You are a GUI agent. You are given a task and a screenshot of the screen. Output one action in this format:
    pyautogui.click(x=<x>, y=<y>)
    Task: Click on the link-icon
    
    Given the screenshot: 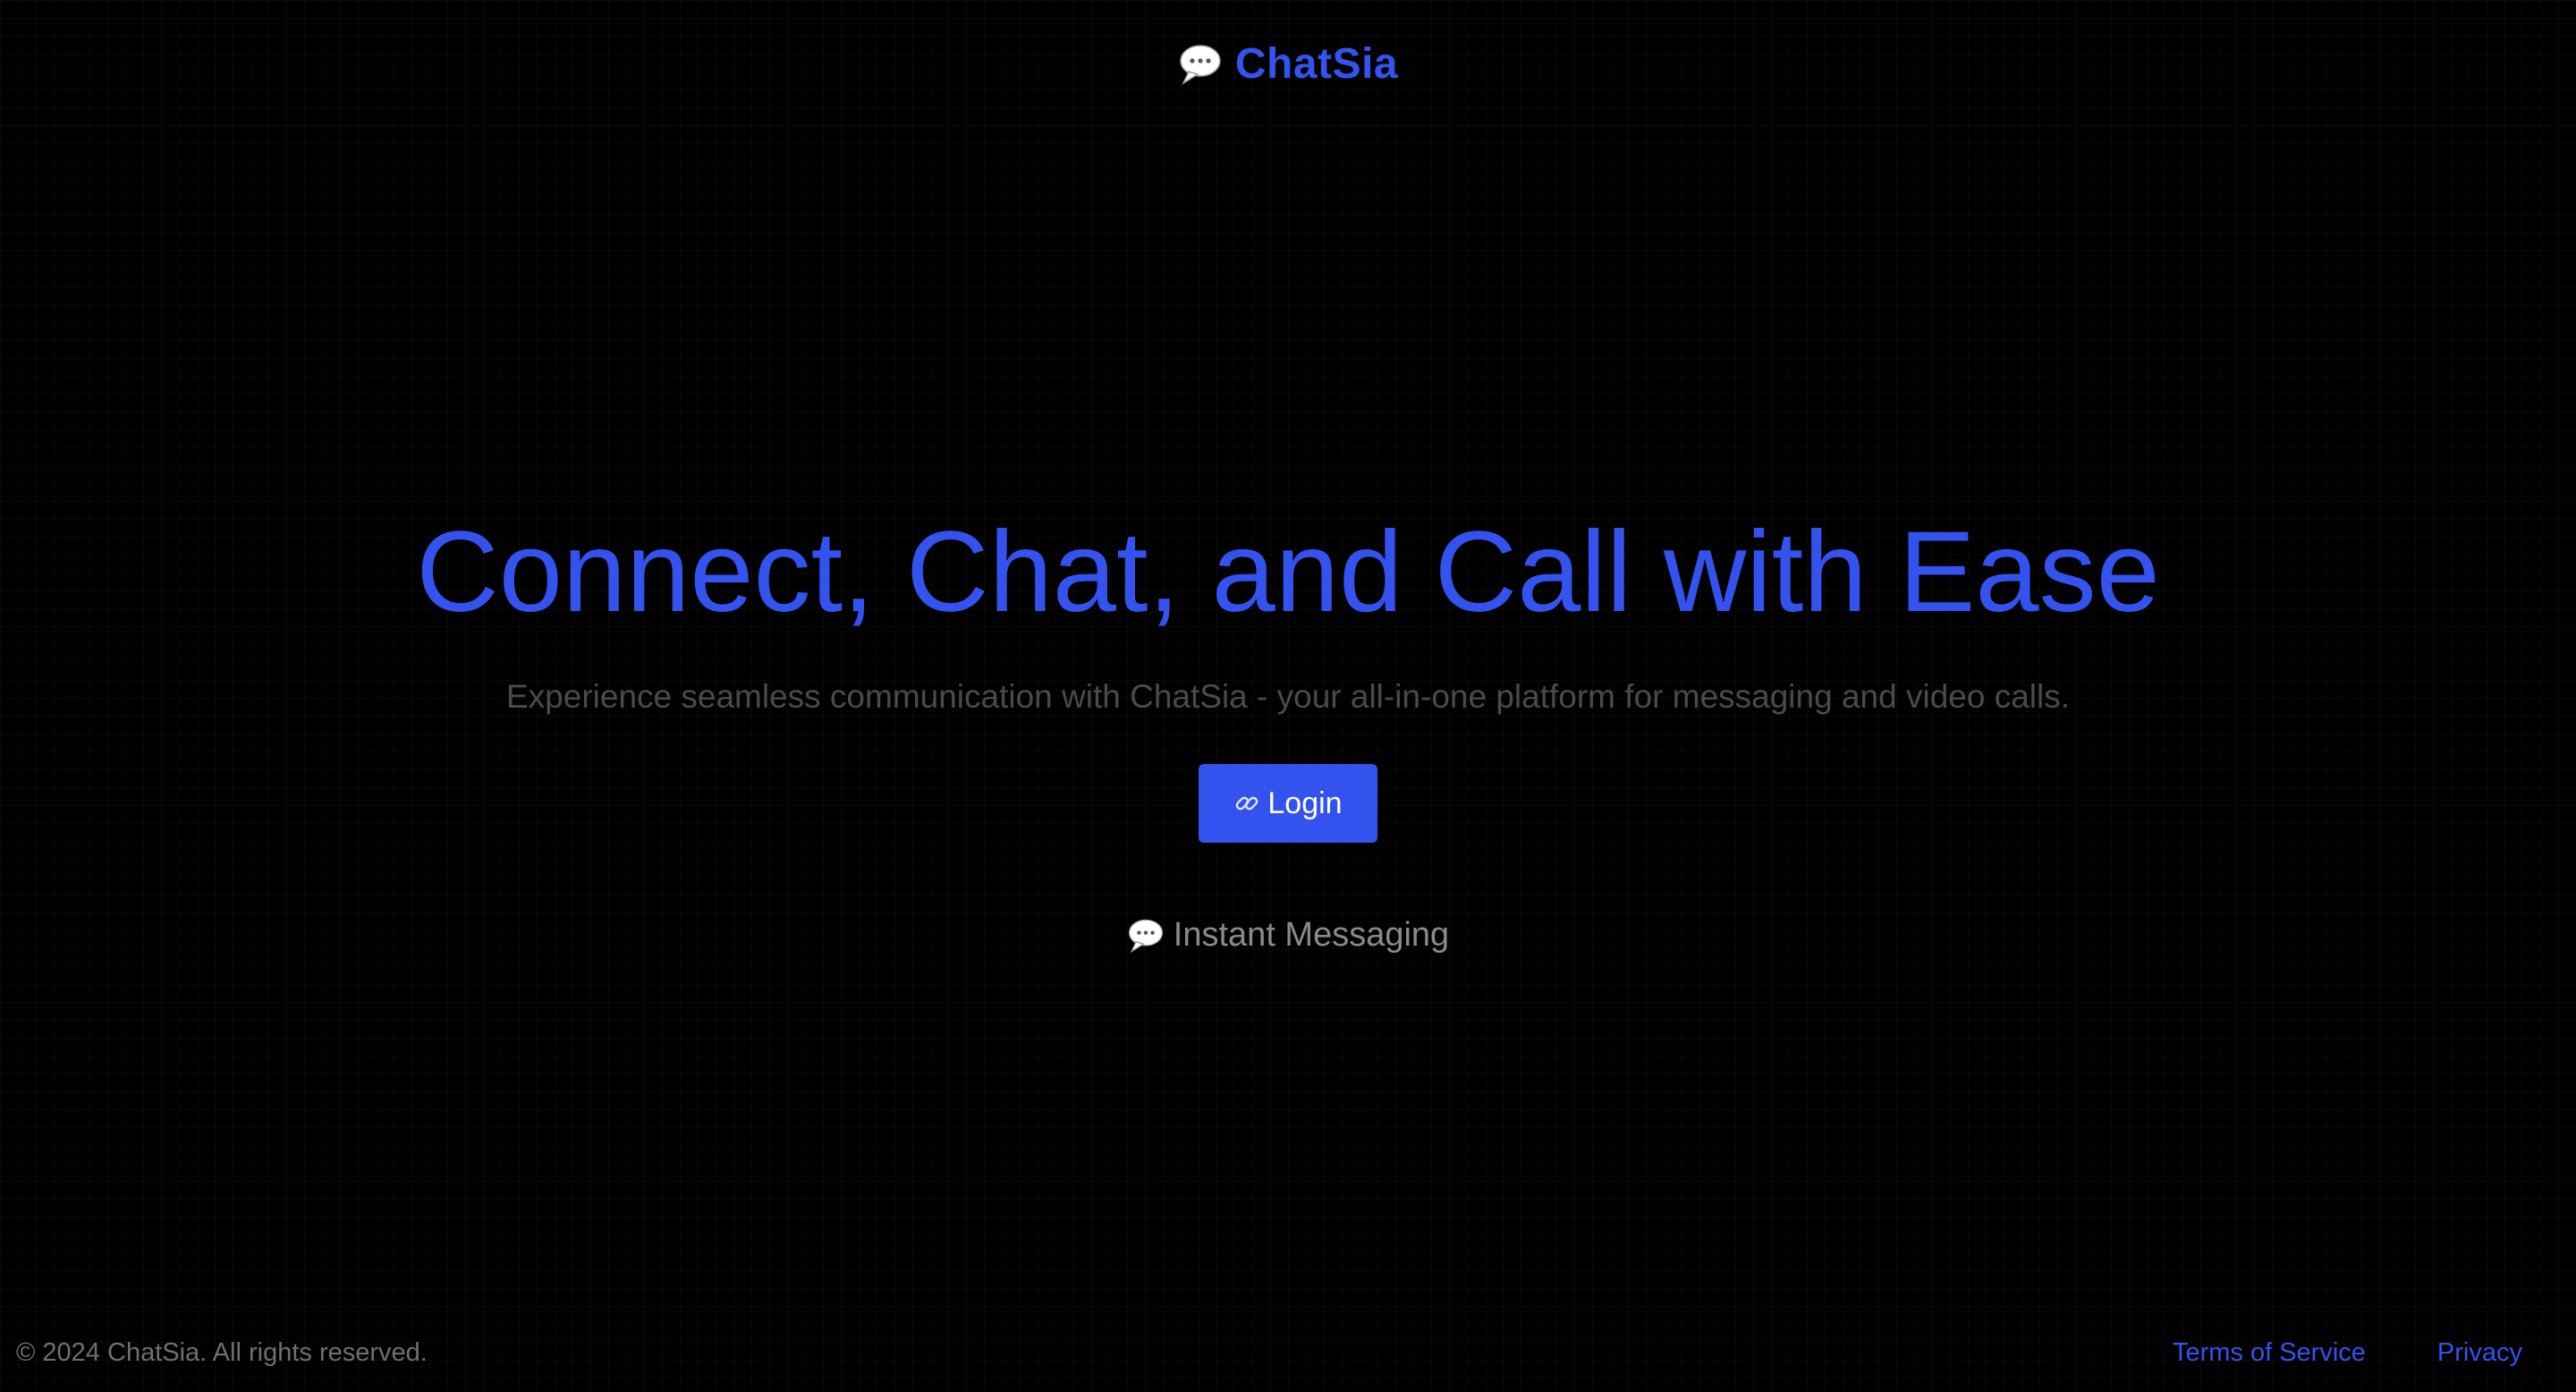 What is the action you would take?
    pyautogui.click(x=1246, y=803)
    